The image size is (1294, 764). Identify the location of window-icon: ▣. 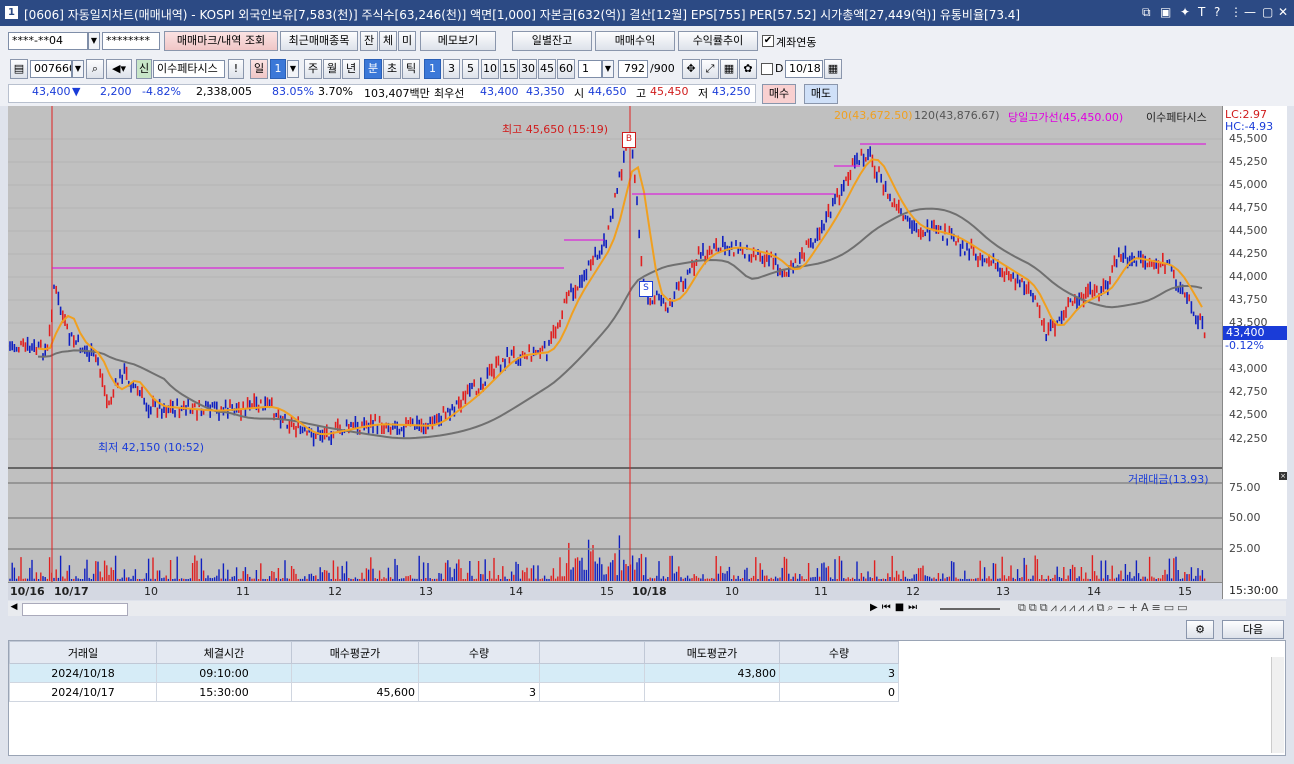
(1165, 12).